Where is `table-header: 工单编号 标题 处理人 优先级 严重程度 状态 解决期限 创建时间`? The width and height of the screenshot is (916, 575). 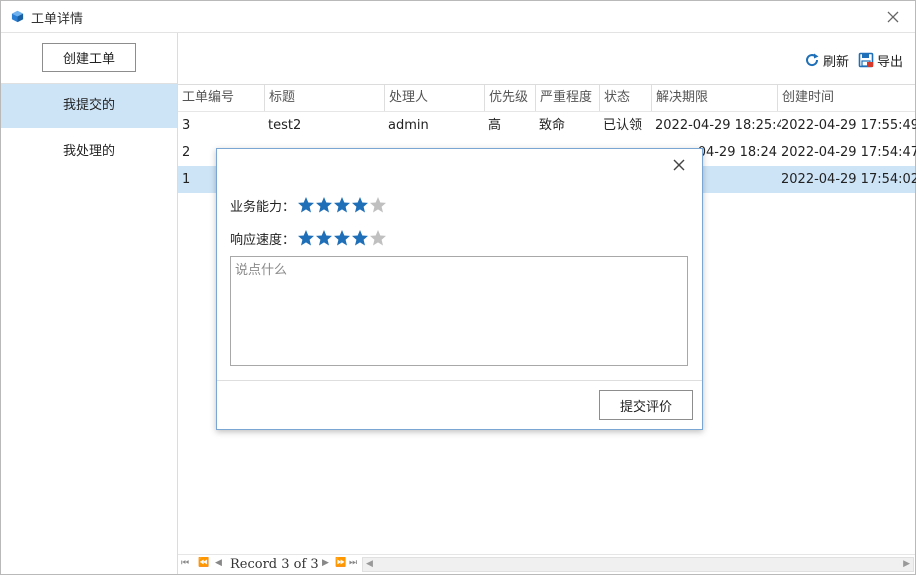
table-header: 工单编号 标题 处理人 优先级 严重程度 状态 解决期限 创建时间 is located at coordinates (546, 98).